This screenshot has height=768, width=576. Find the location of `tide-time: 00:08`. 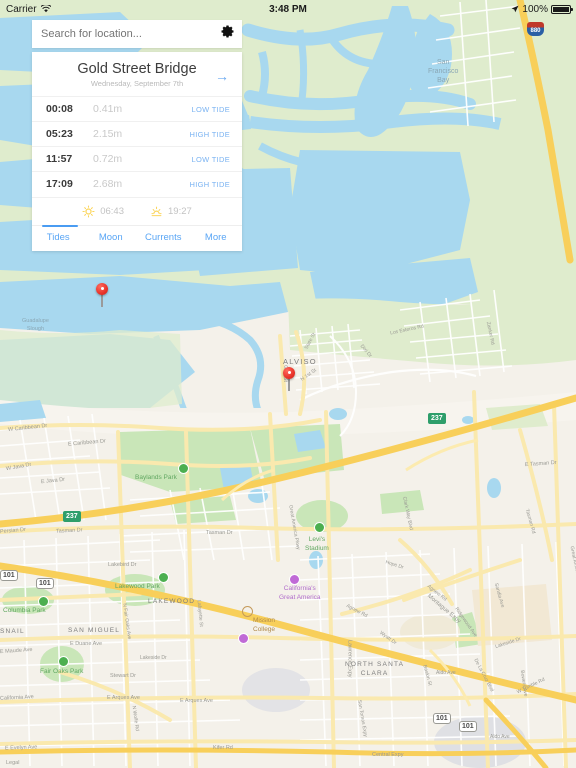

tide-time: 00:08 is located at coordinates (59, 109).